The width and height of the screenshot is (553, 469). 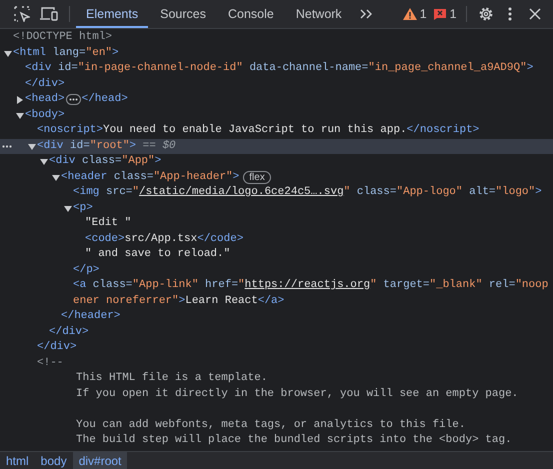 I want to click on text-content: " and save to reload.", so click(x=157, y=254).